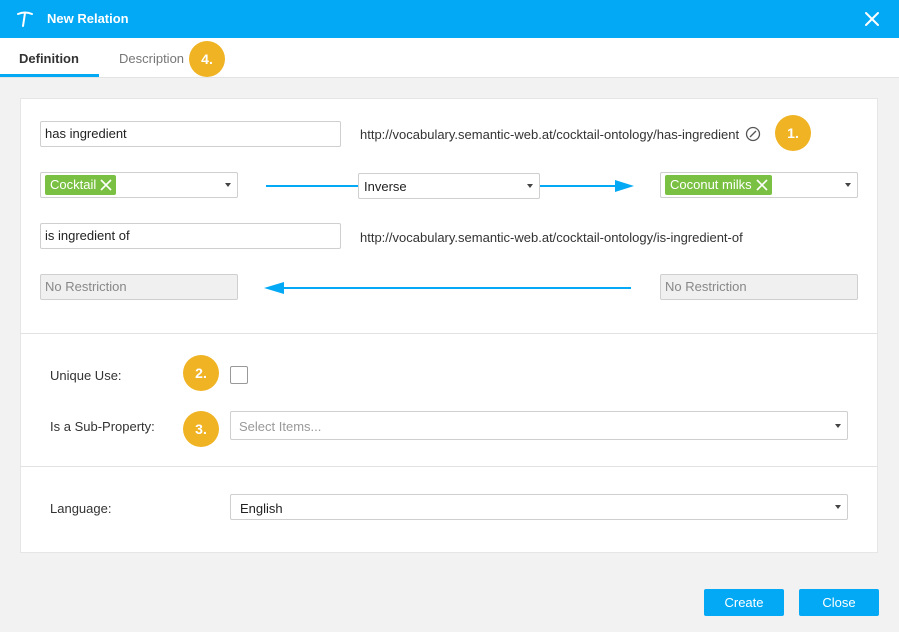 This screenshot has width=899, height=632. What do you see at coordinates (49, 75) in the screenshot?
I see `active-tab-indicator` at bounding box center [49, 75].